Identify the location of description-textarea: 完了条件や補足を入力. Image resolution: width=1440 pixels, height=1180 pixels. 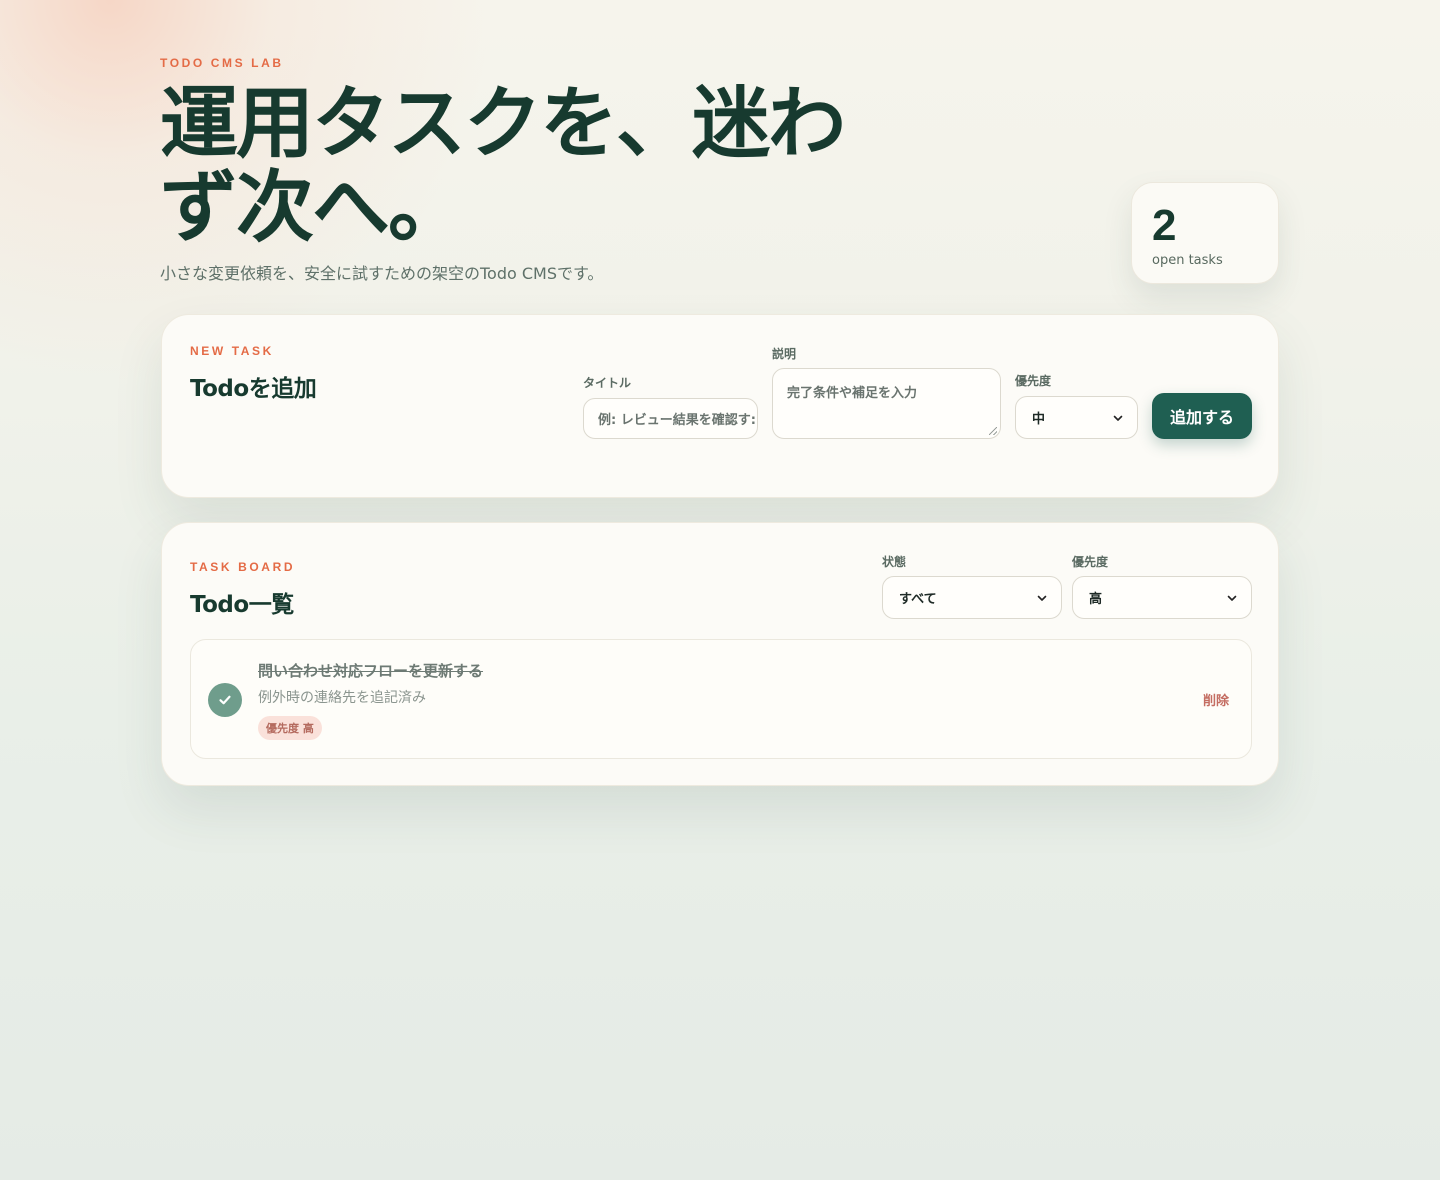
(886, 403).